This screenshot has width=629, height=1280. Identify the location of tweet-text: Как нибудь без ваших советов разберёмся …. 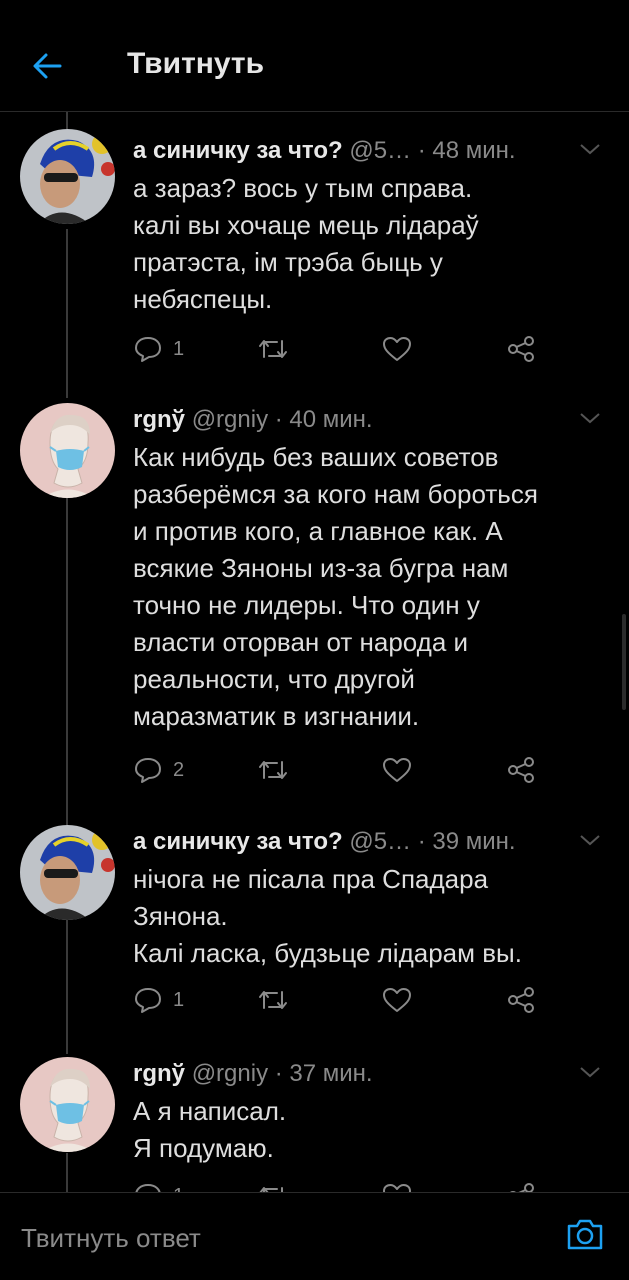
(335, 586).